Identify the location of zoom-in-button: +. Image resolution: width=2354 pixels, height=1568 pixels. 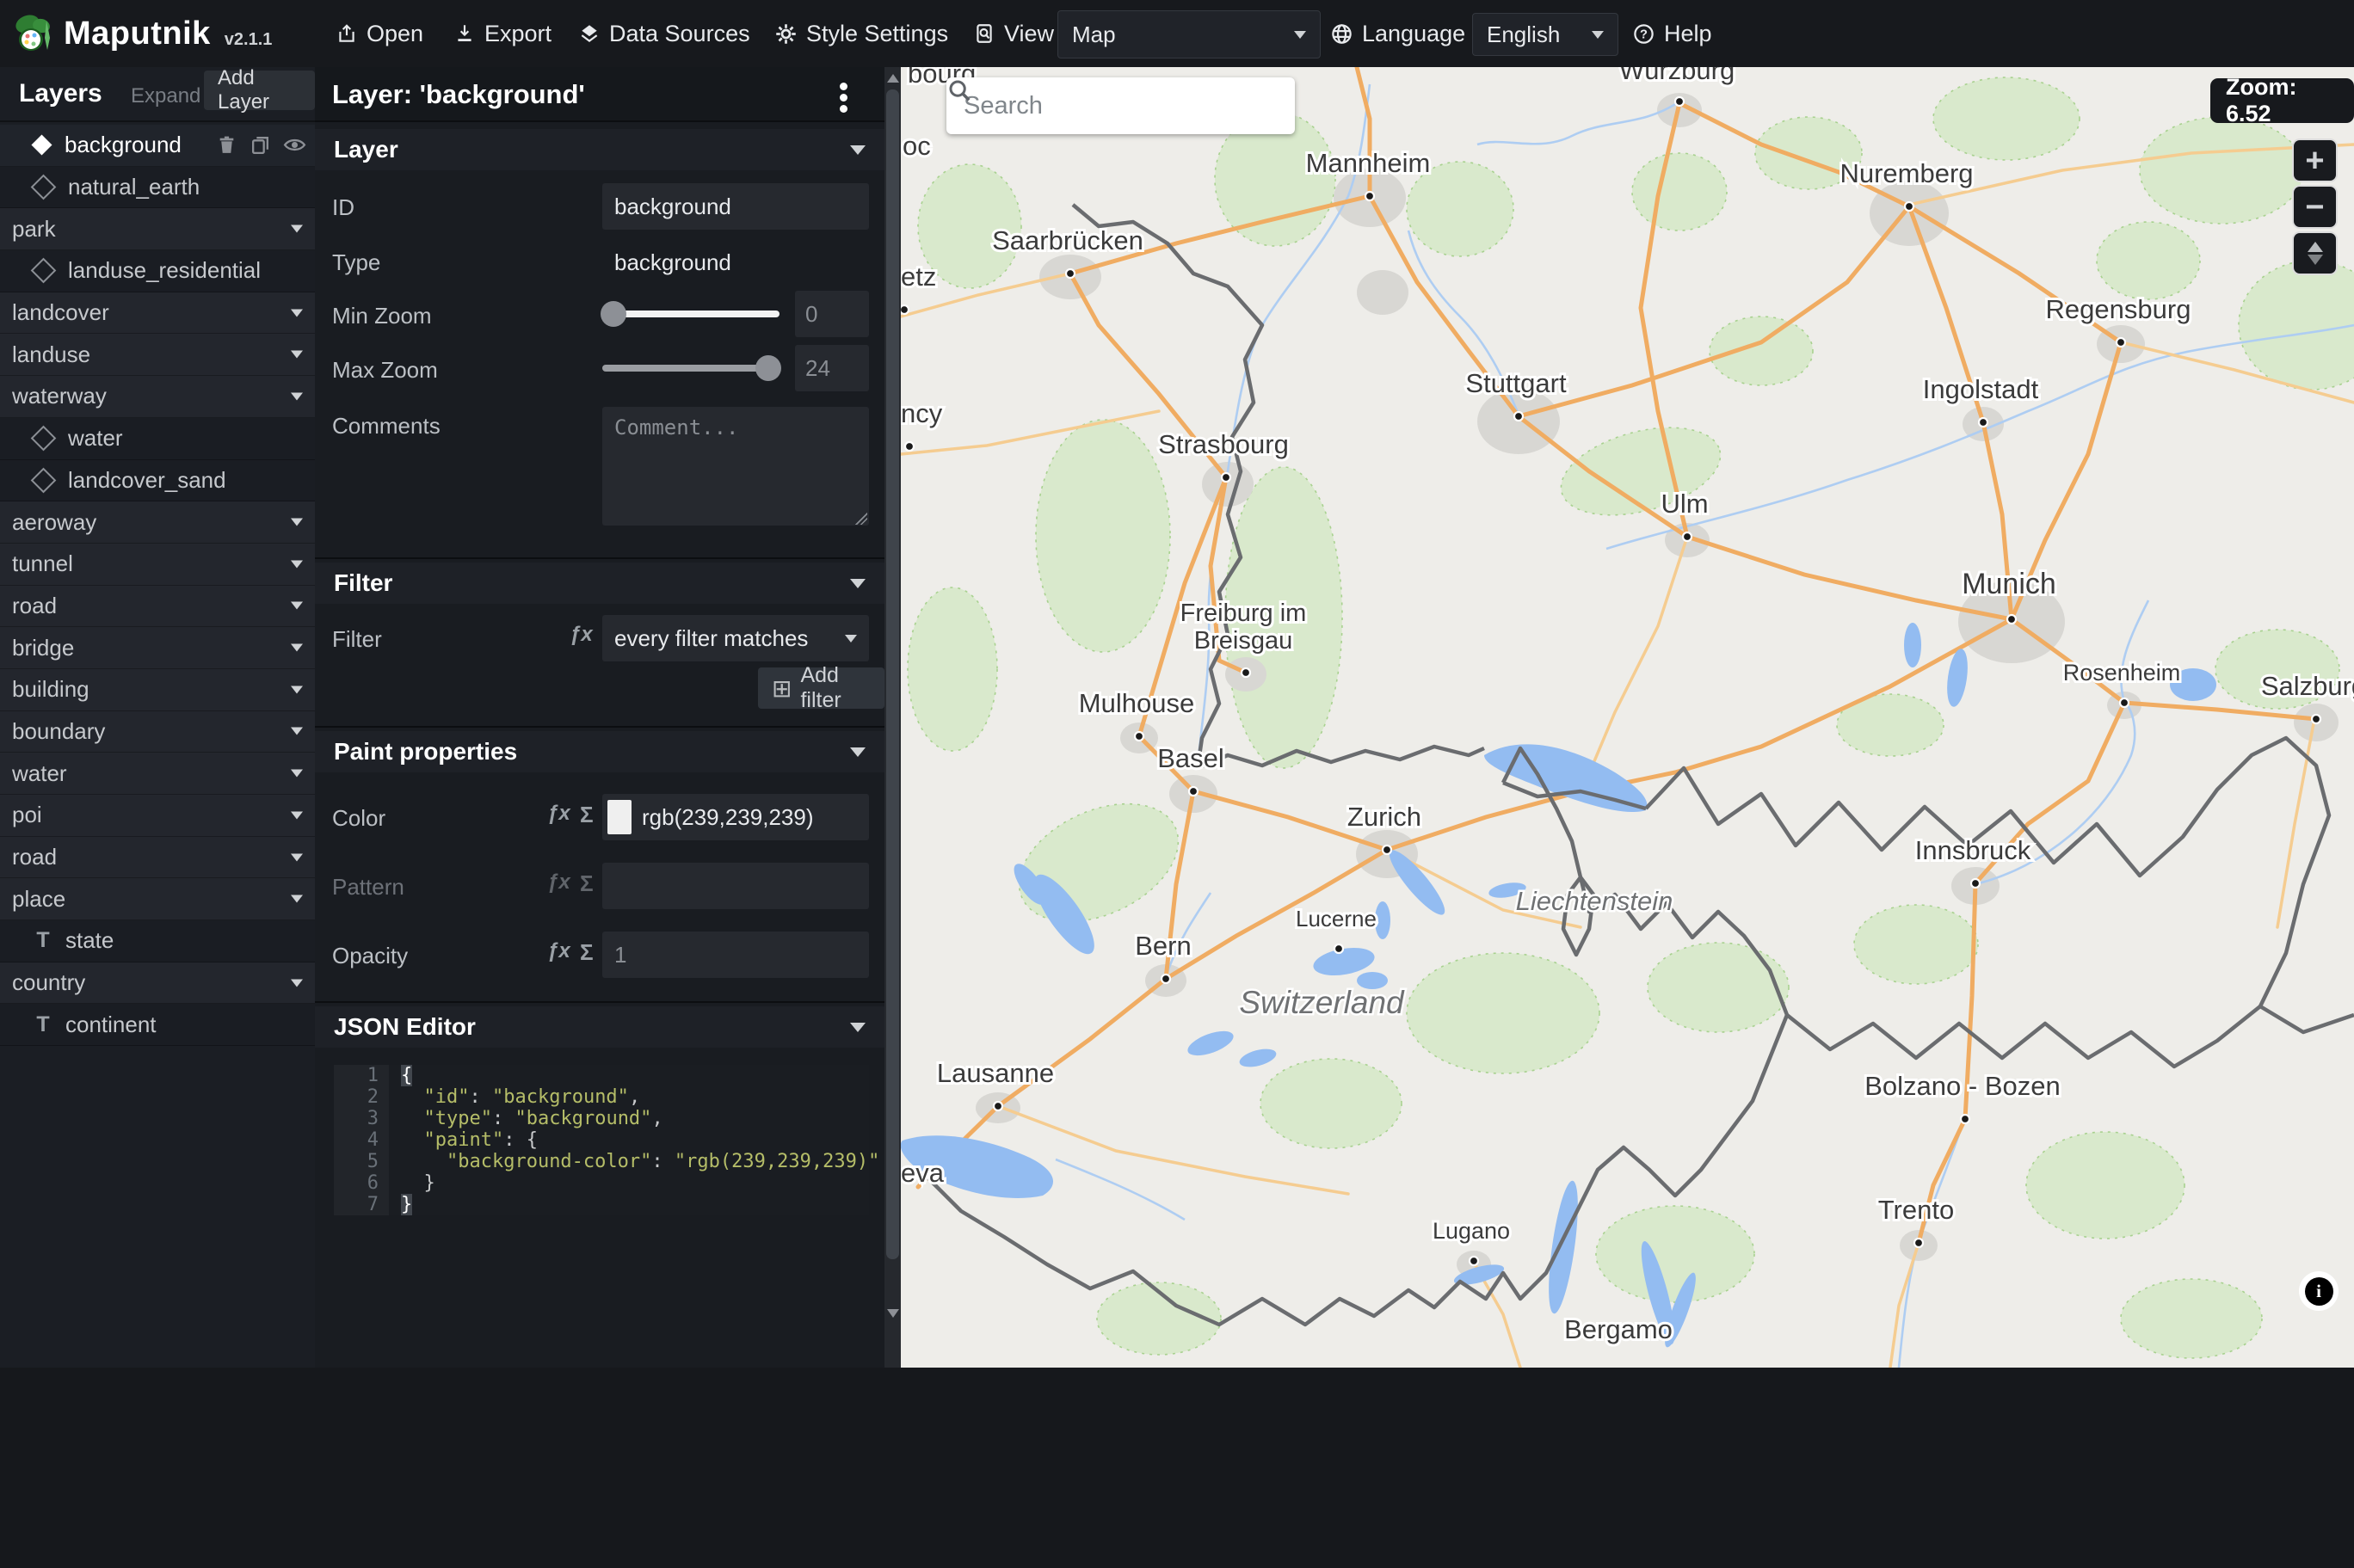
(2315, 160).